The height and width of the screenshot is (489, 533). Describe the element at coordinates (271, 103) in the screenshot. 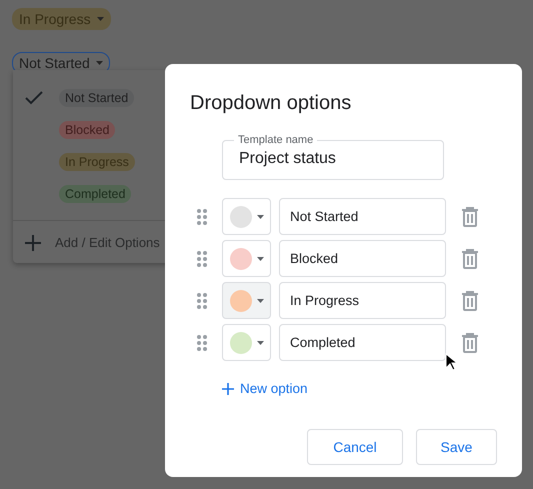

I see `dialog-title: Dropdown options` at that location.